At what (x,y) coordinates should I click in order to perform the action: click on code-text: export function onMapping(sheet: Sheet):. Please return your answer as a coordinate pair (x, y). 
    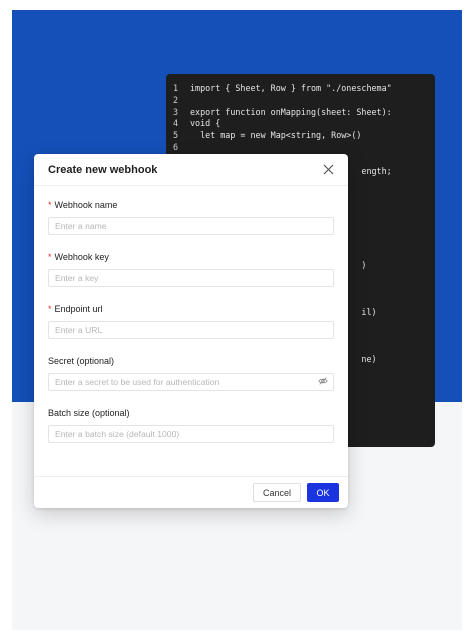
    Looking at the image, I should click on (291, 111).